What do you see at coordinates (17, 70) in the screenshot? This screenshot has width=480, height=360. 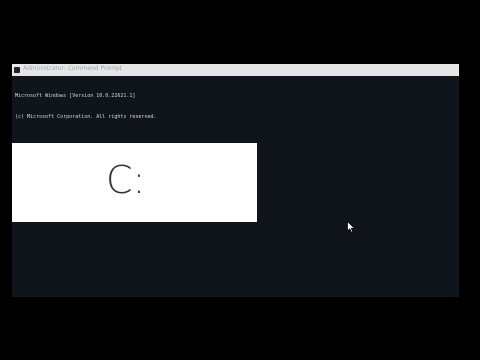 I see `terminal-icon` at bounding box center [17, 70].